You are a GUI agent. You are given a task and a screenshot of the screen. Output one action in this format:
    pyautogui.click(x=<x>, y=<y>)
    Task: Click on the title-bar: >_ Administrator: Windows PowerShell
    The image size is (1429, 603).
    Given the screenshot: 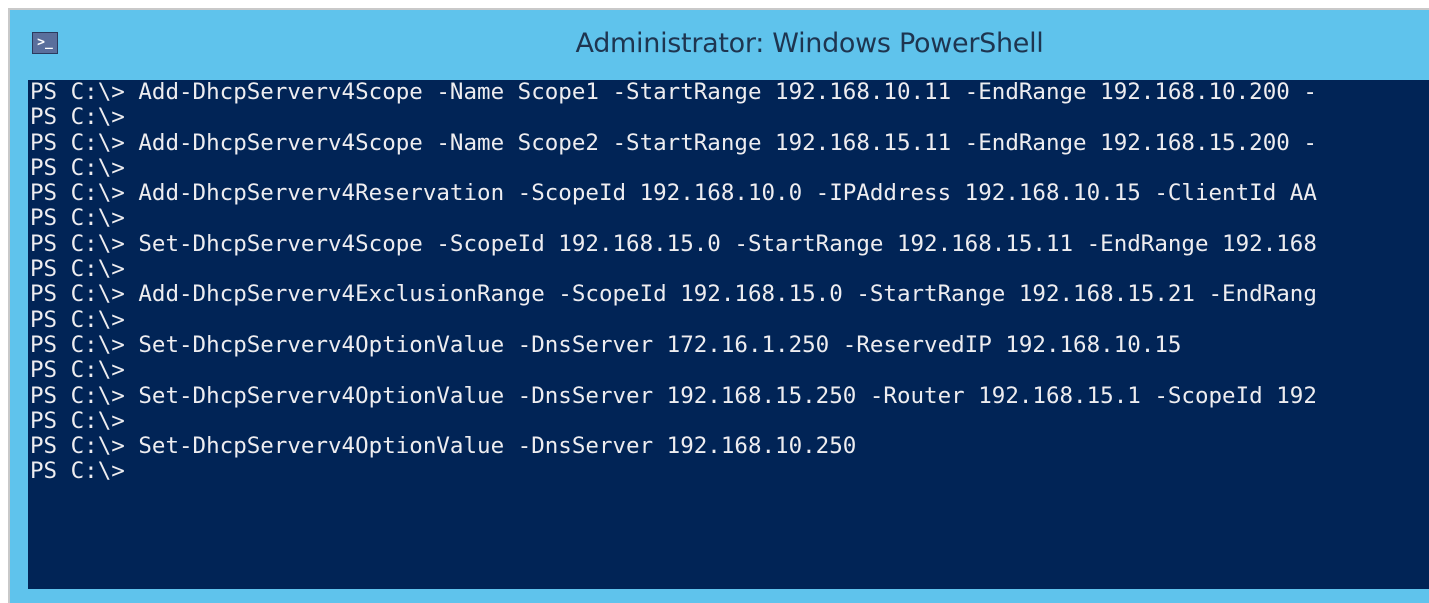 What is the action you would take?
    pyautogui.click(x=719, y=45)
    